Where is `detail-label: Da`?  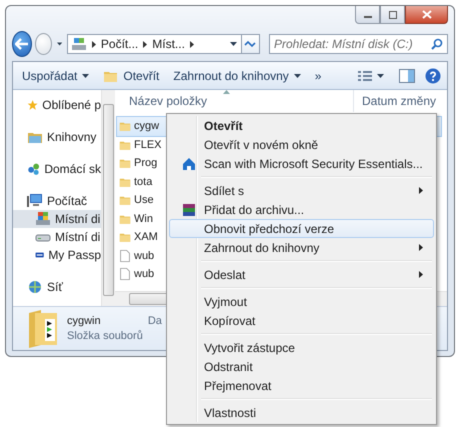 detail-label: Da is located at coordinates (155, 321).